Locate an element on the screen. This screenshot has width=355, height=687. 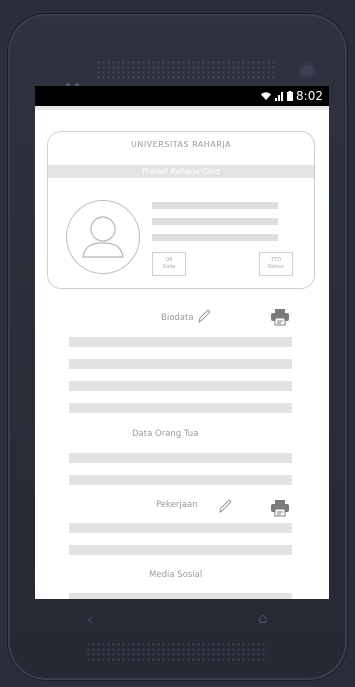
biodata-label: Biodata is located at coordinates (177, 318).